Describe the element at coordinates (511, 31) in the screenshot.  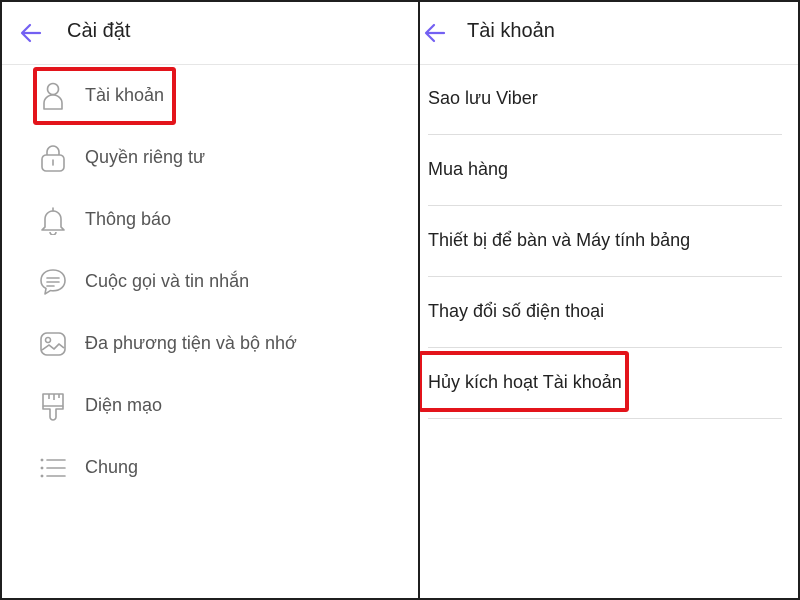
I see `page-title: Tài khoản` at that location.